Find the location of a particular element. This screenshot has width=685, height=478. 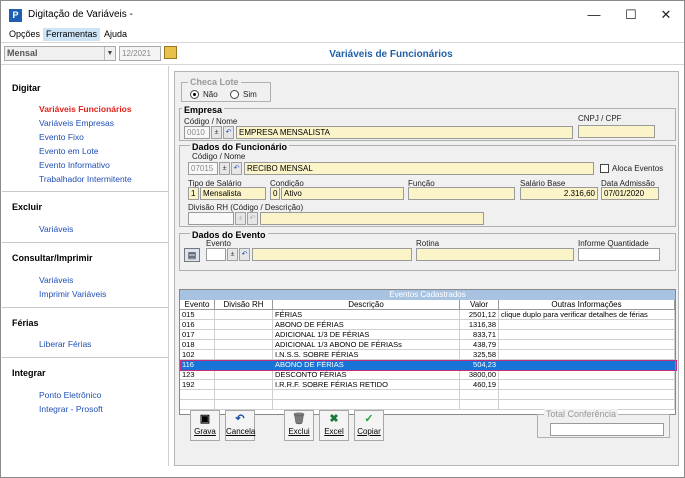

evento-descricao-field is located at coordinates (332, 254).